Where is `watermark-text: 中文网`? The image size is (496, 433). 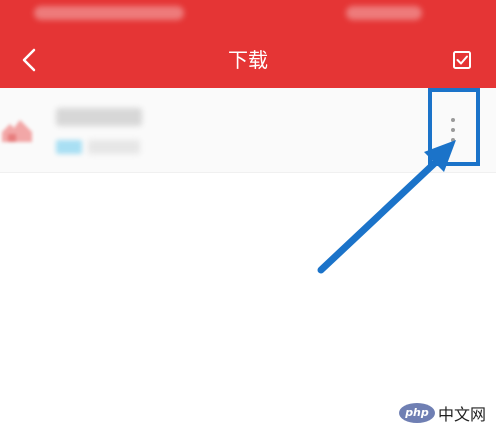 watermark-text: 中文网 is located at coordinates (461, 414).